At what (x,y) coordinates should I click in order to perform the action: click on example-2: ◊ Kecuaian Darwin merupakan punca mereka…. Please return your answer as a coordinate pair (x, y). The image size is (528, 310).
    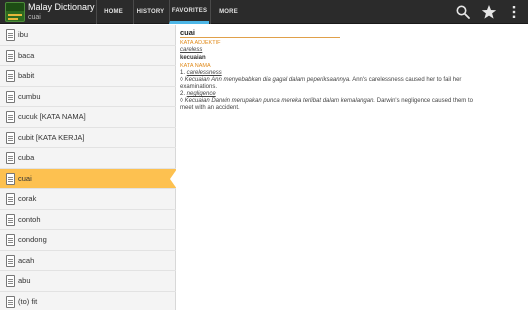
    Looking at the image, I should click on (350, 101).